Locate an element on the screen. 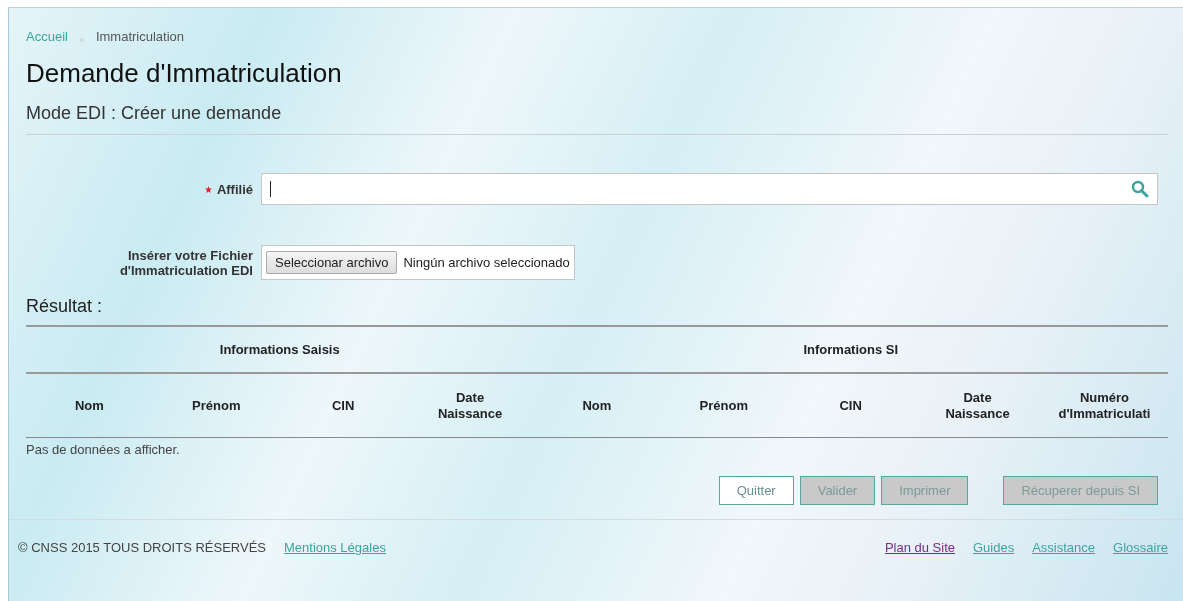  action-button: Quitter is located at coordinates (756, 490).